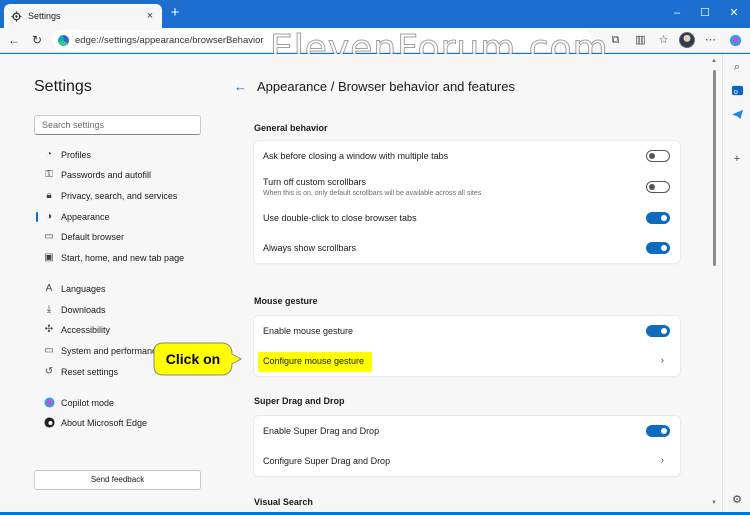 This screenshot has height=515, width=750. What do you see at coordinates (83, 16) in the screenshot?
I see `tab-settings: Settings ×` at bounding box center [83, 16].